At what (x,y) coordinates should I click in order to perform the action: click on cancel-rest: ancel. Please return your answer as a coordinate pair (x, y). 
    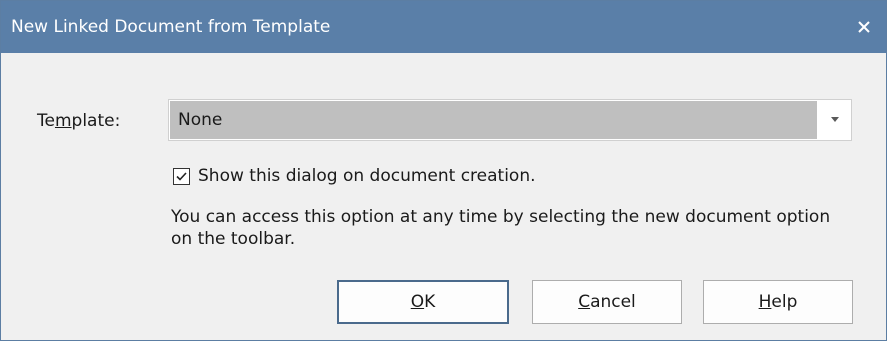
    Looking at the image, I should click on (613, 302).